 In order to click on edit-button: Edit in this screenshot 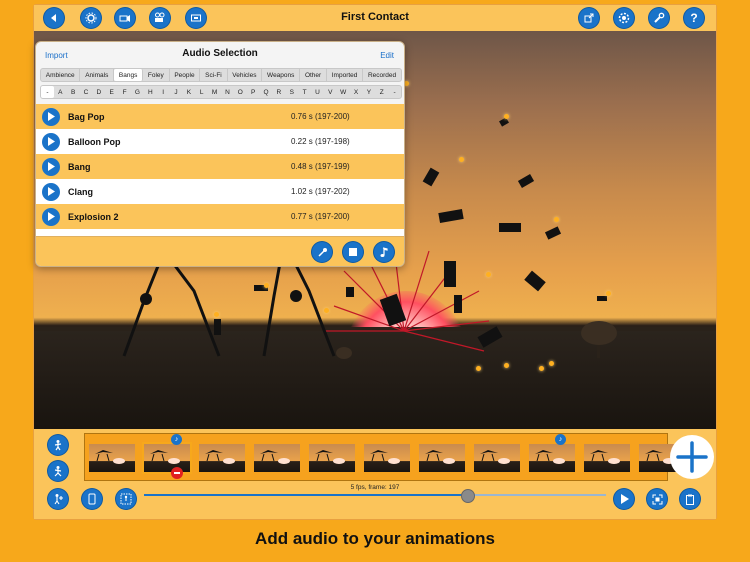, I will do `click(387, 55)`.